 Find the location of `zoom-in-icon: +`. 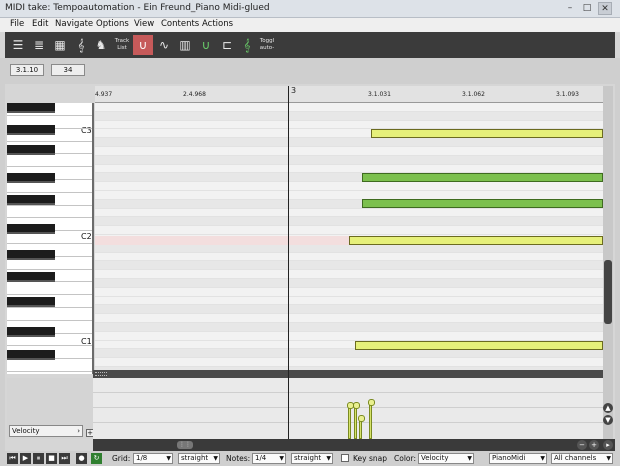

zoom-in-icon: + is located at coordinates (594, 445).